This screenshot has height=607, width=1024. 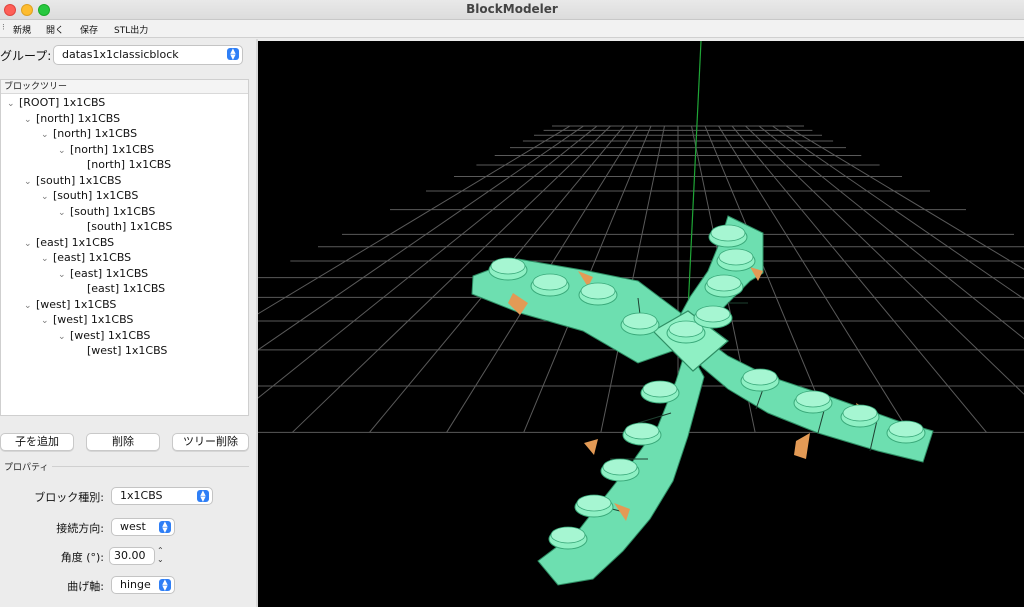 I want to click on block-type-label: ブロック種別:, so click(x=69, y=497).